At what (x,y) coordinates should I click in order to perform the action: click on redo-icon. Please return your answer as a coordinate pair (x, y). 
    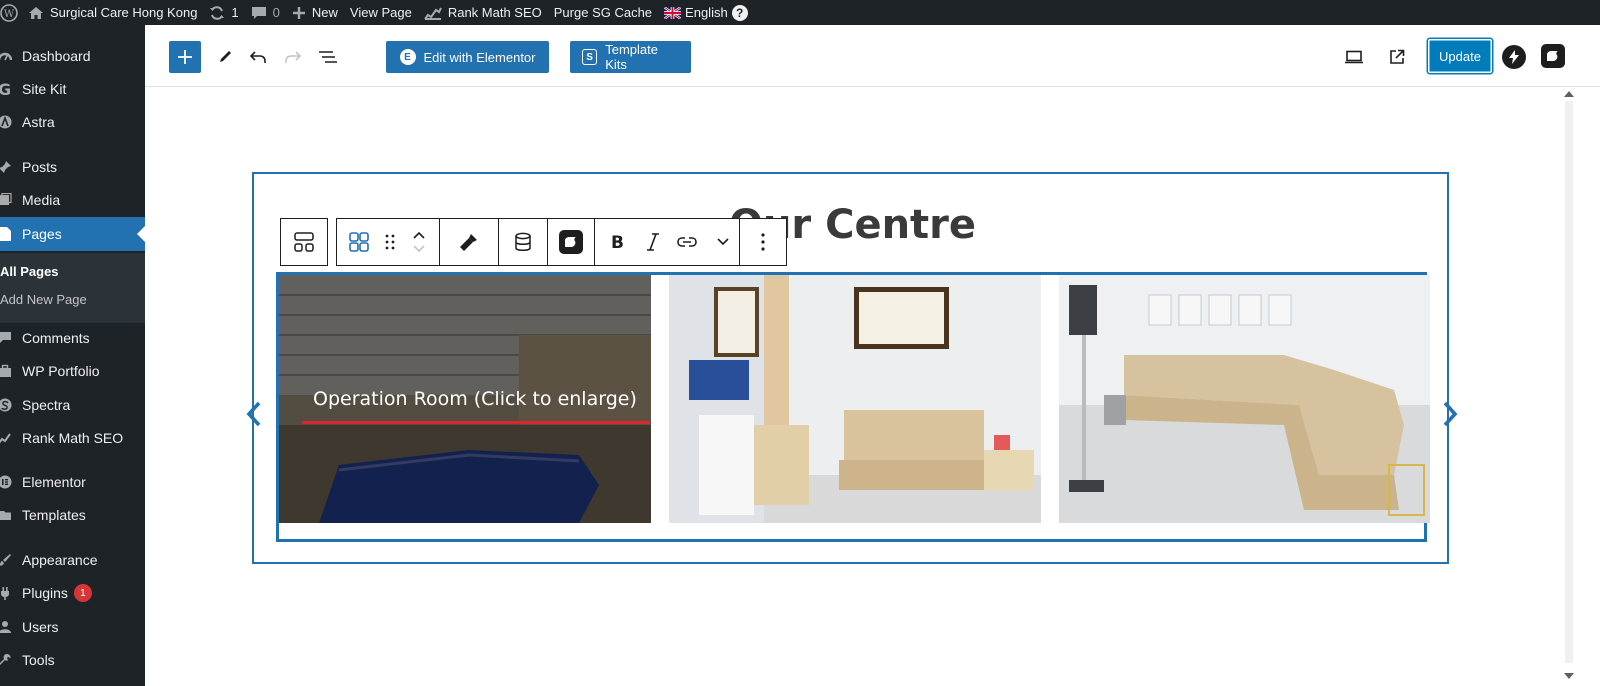
    Looking at the image, I should click on (293, 57).